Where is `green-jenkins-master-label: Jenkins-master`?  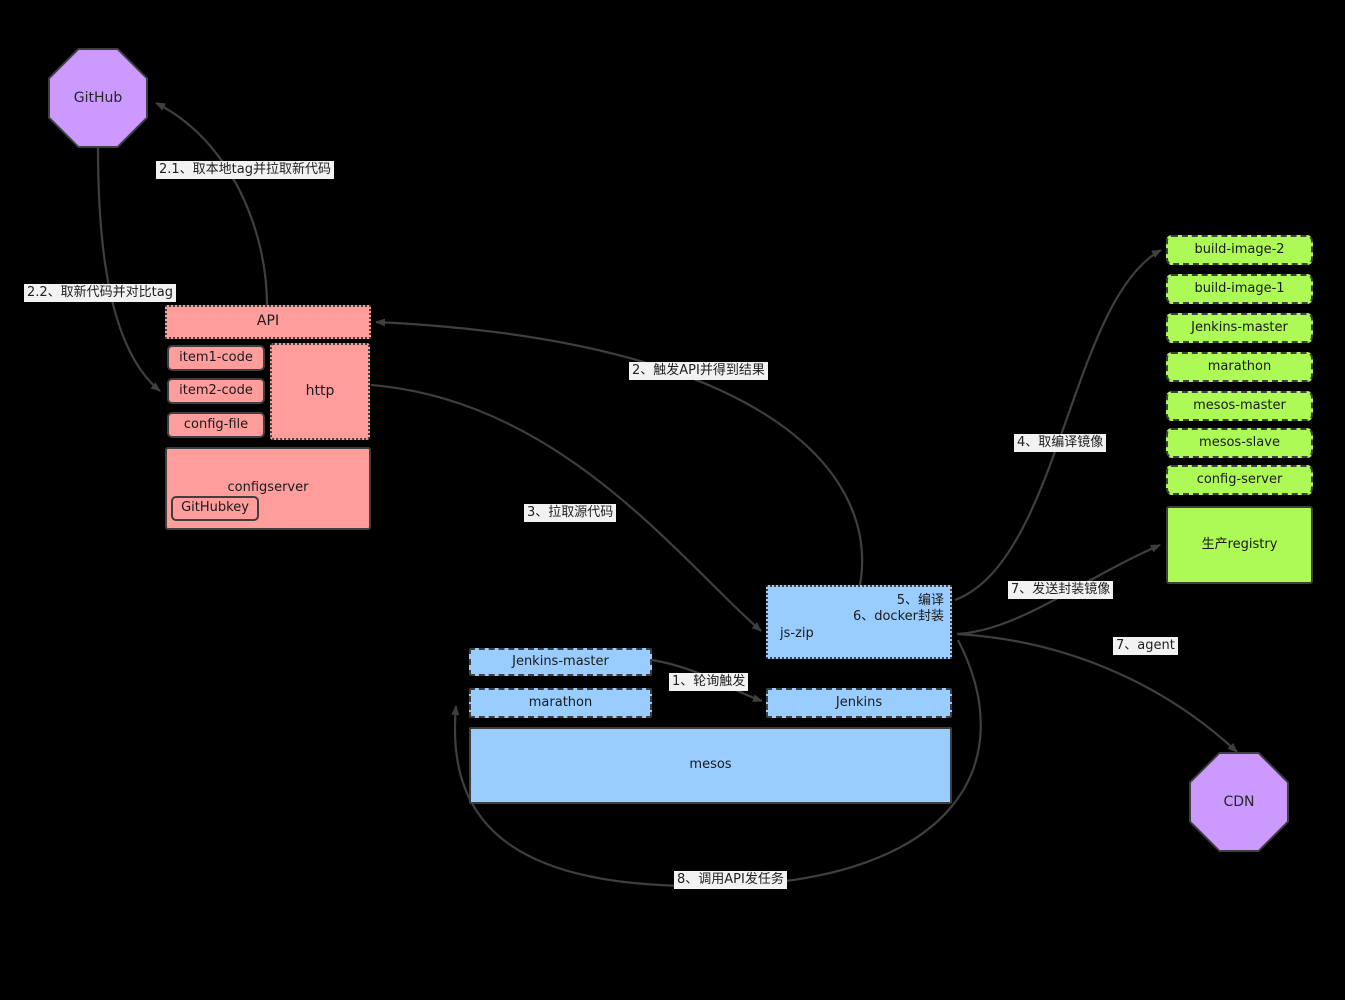
green-jenkins-master-label: Jenkins-master is located at coordinates (1239, 327).